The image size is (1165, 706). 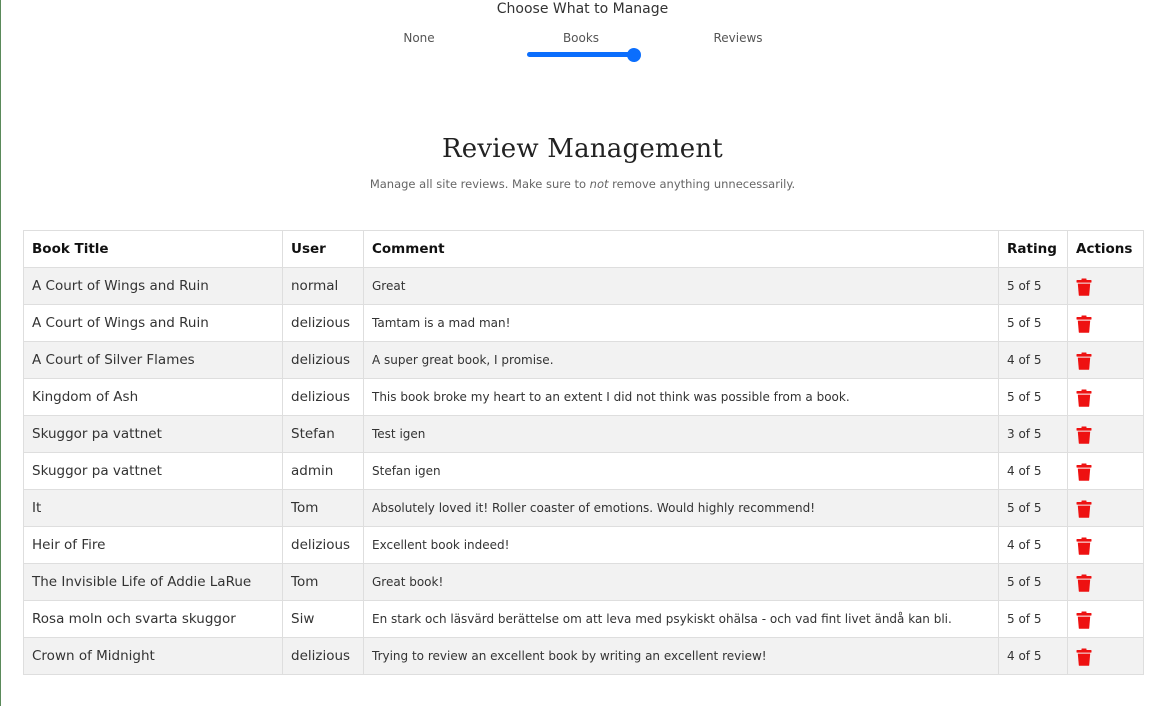 What do you see at coordinates (153, 397) in the screenshot?
I see `row-book-title: Kingdom of Ash` at bounding box center [153, 397].